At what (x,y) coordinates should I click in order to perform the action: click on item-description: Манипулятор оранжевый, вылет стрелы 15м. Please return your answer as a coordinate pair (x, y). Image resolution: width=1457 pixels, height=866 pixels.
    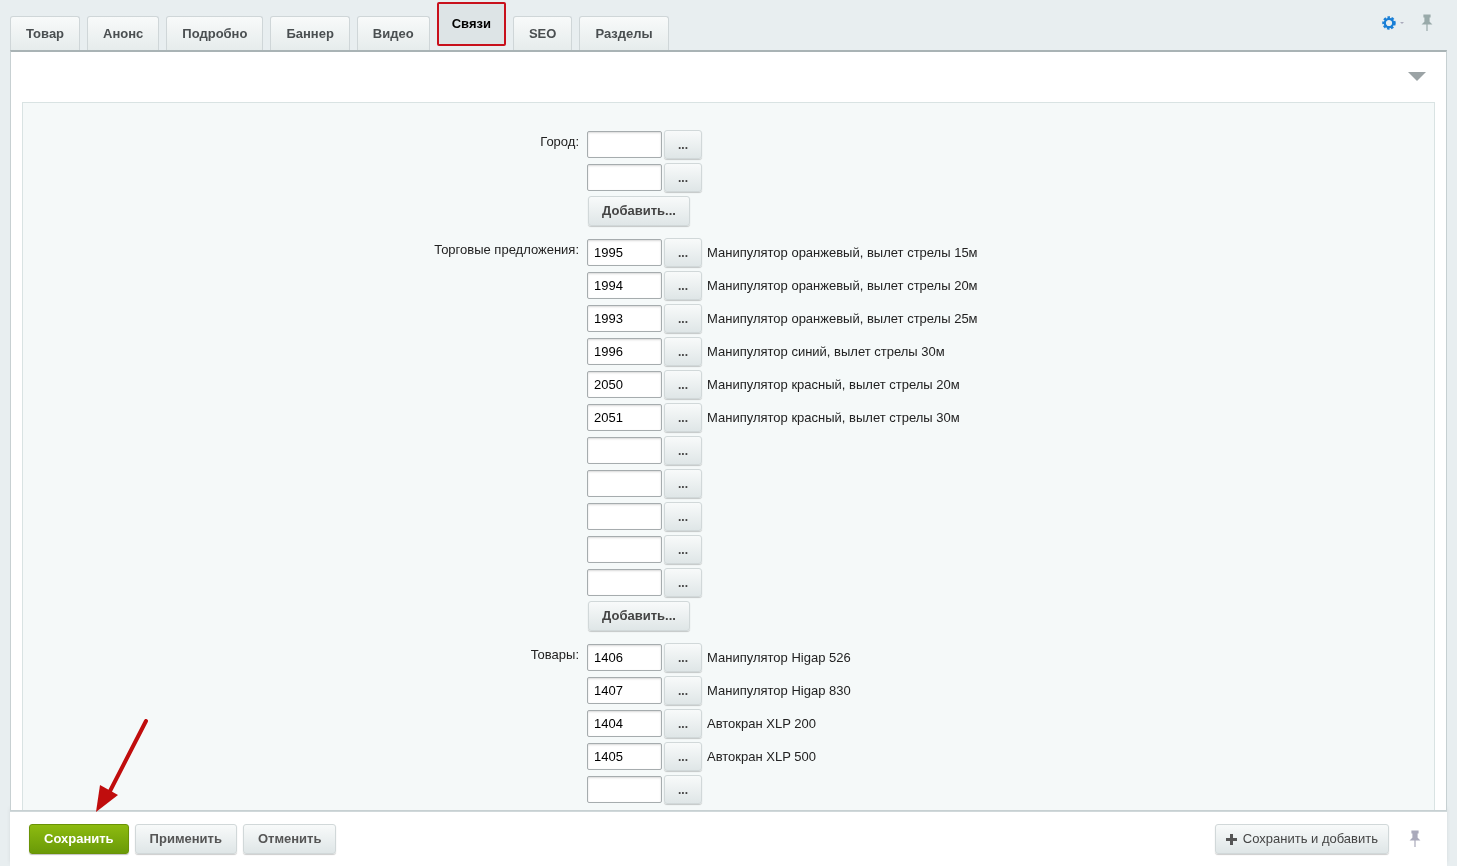
    Looking at the image, I should click on (842, 252).